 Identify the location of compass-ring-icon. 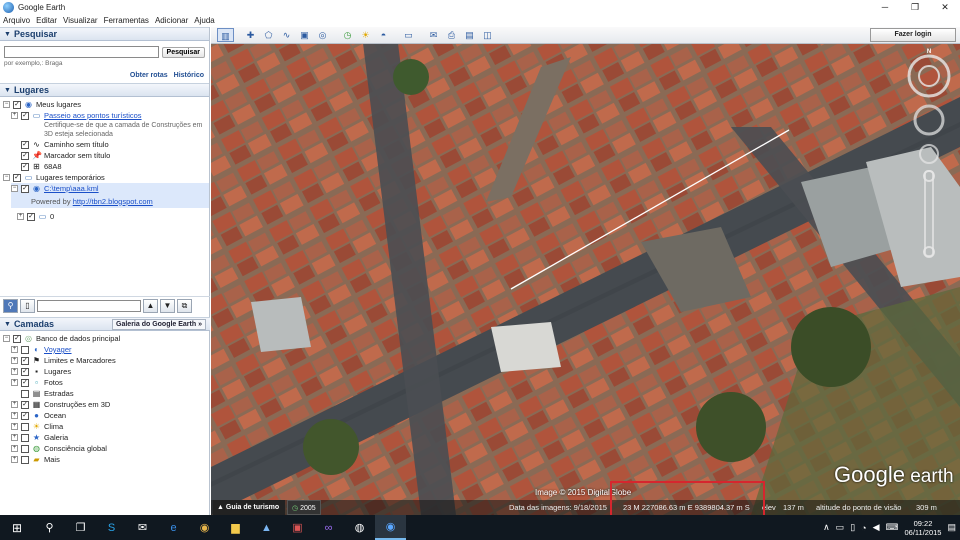
(929, 76).